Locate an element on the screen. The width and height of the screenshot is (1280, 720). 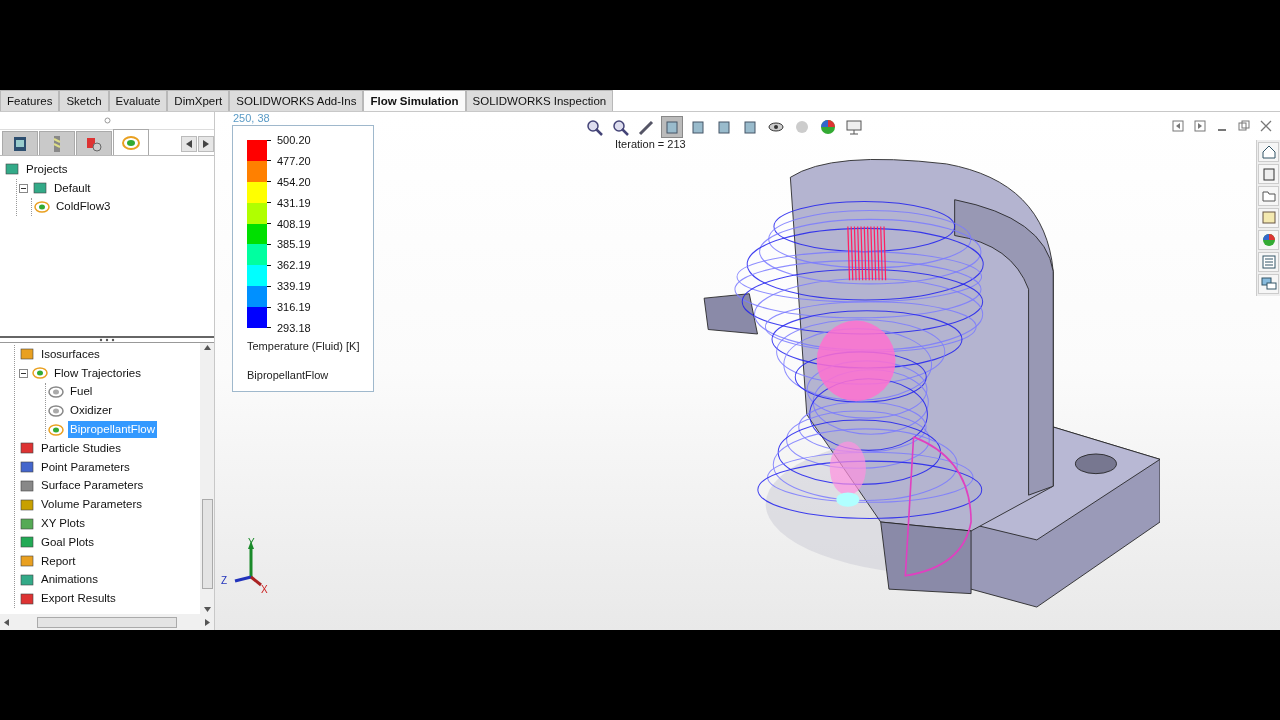
tree-item: Goal Plots is located at coordinates (68, 542).